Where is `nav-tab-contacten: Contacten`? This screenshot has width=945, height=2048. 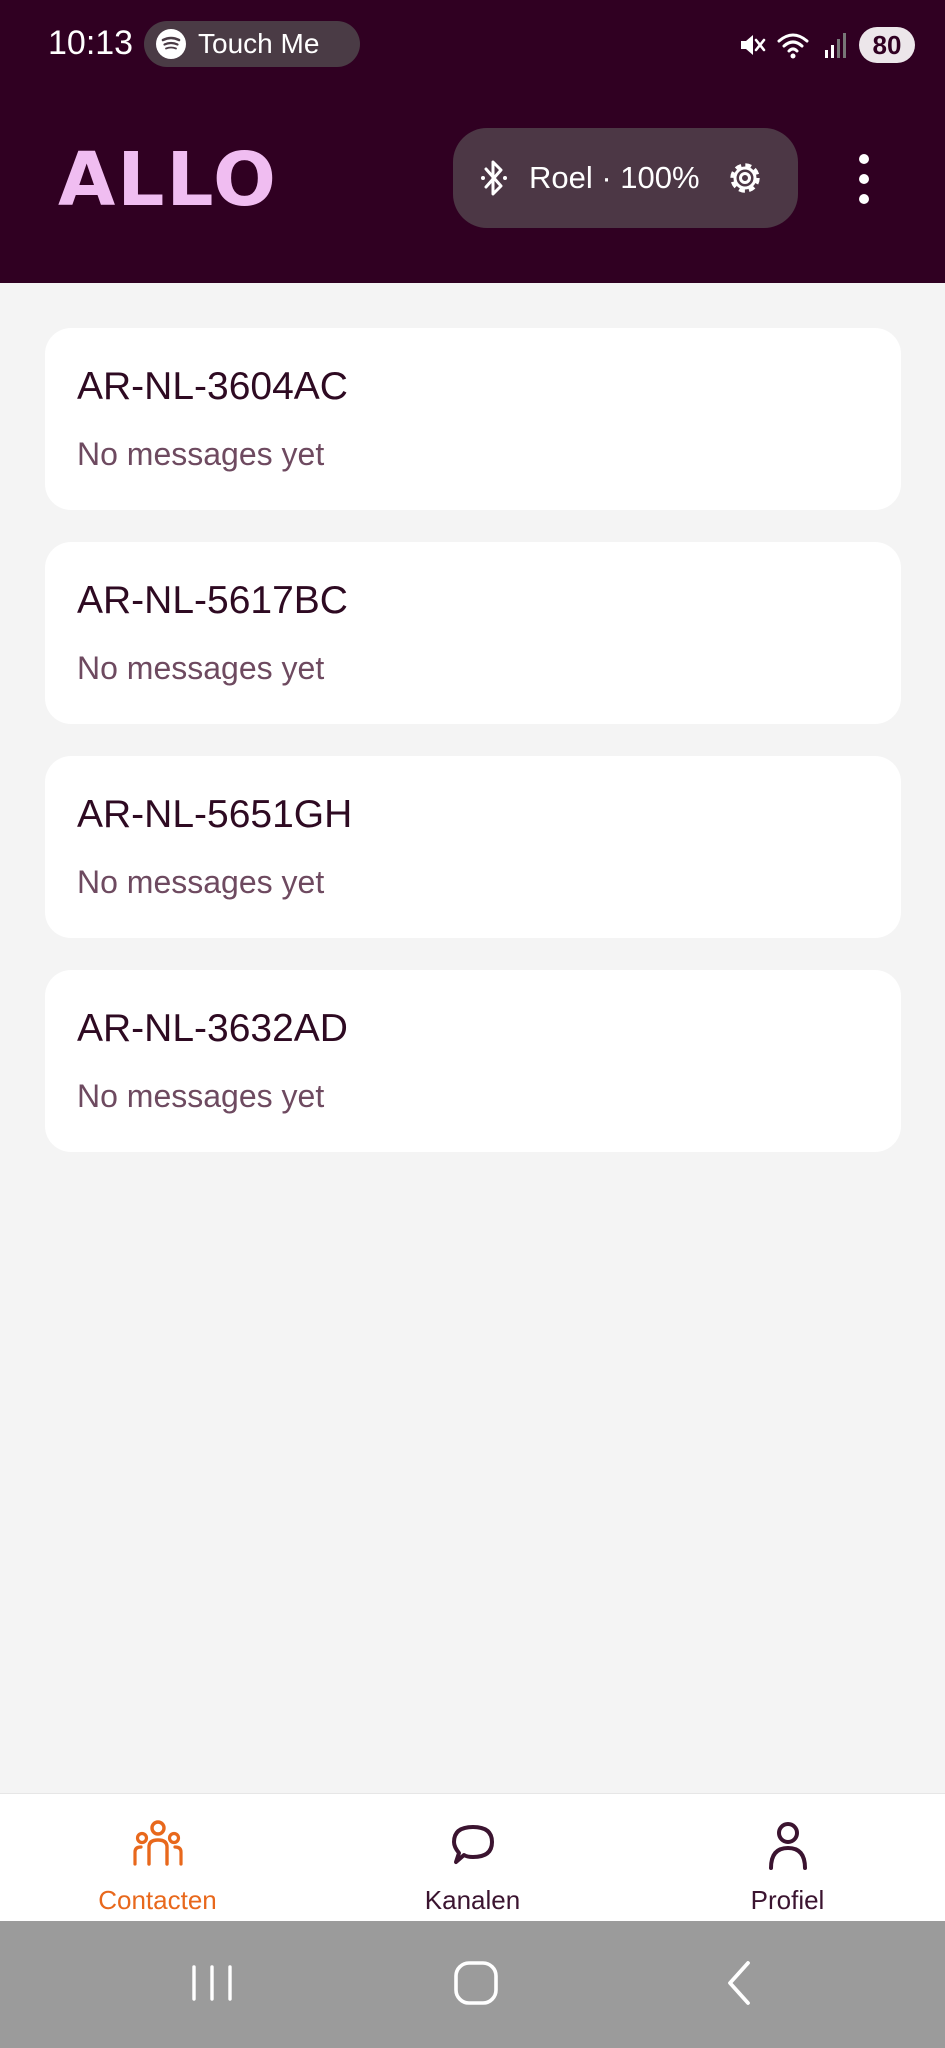
nav-tab-contacten: Contacten is located at coordinates (157, 1858).